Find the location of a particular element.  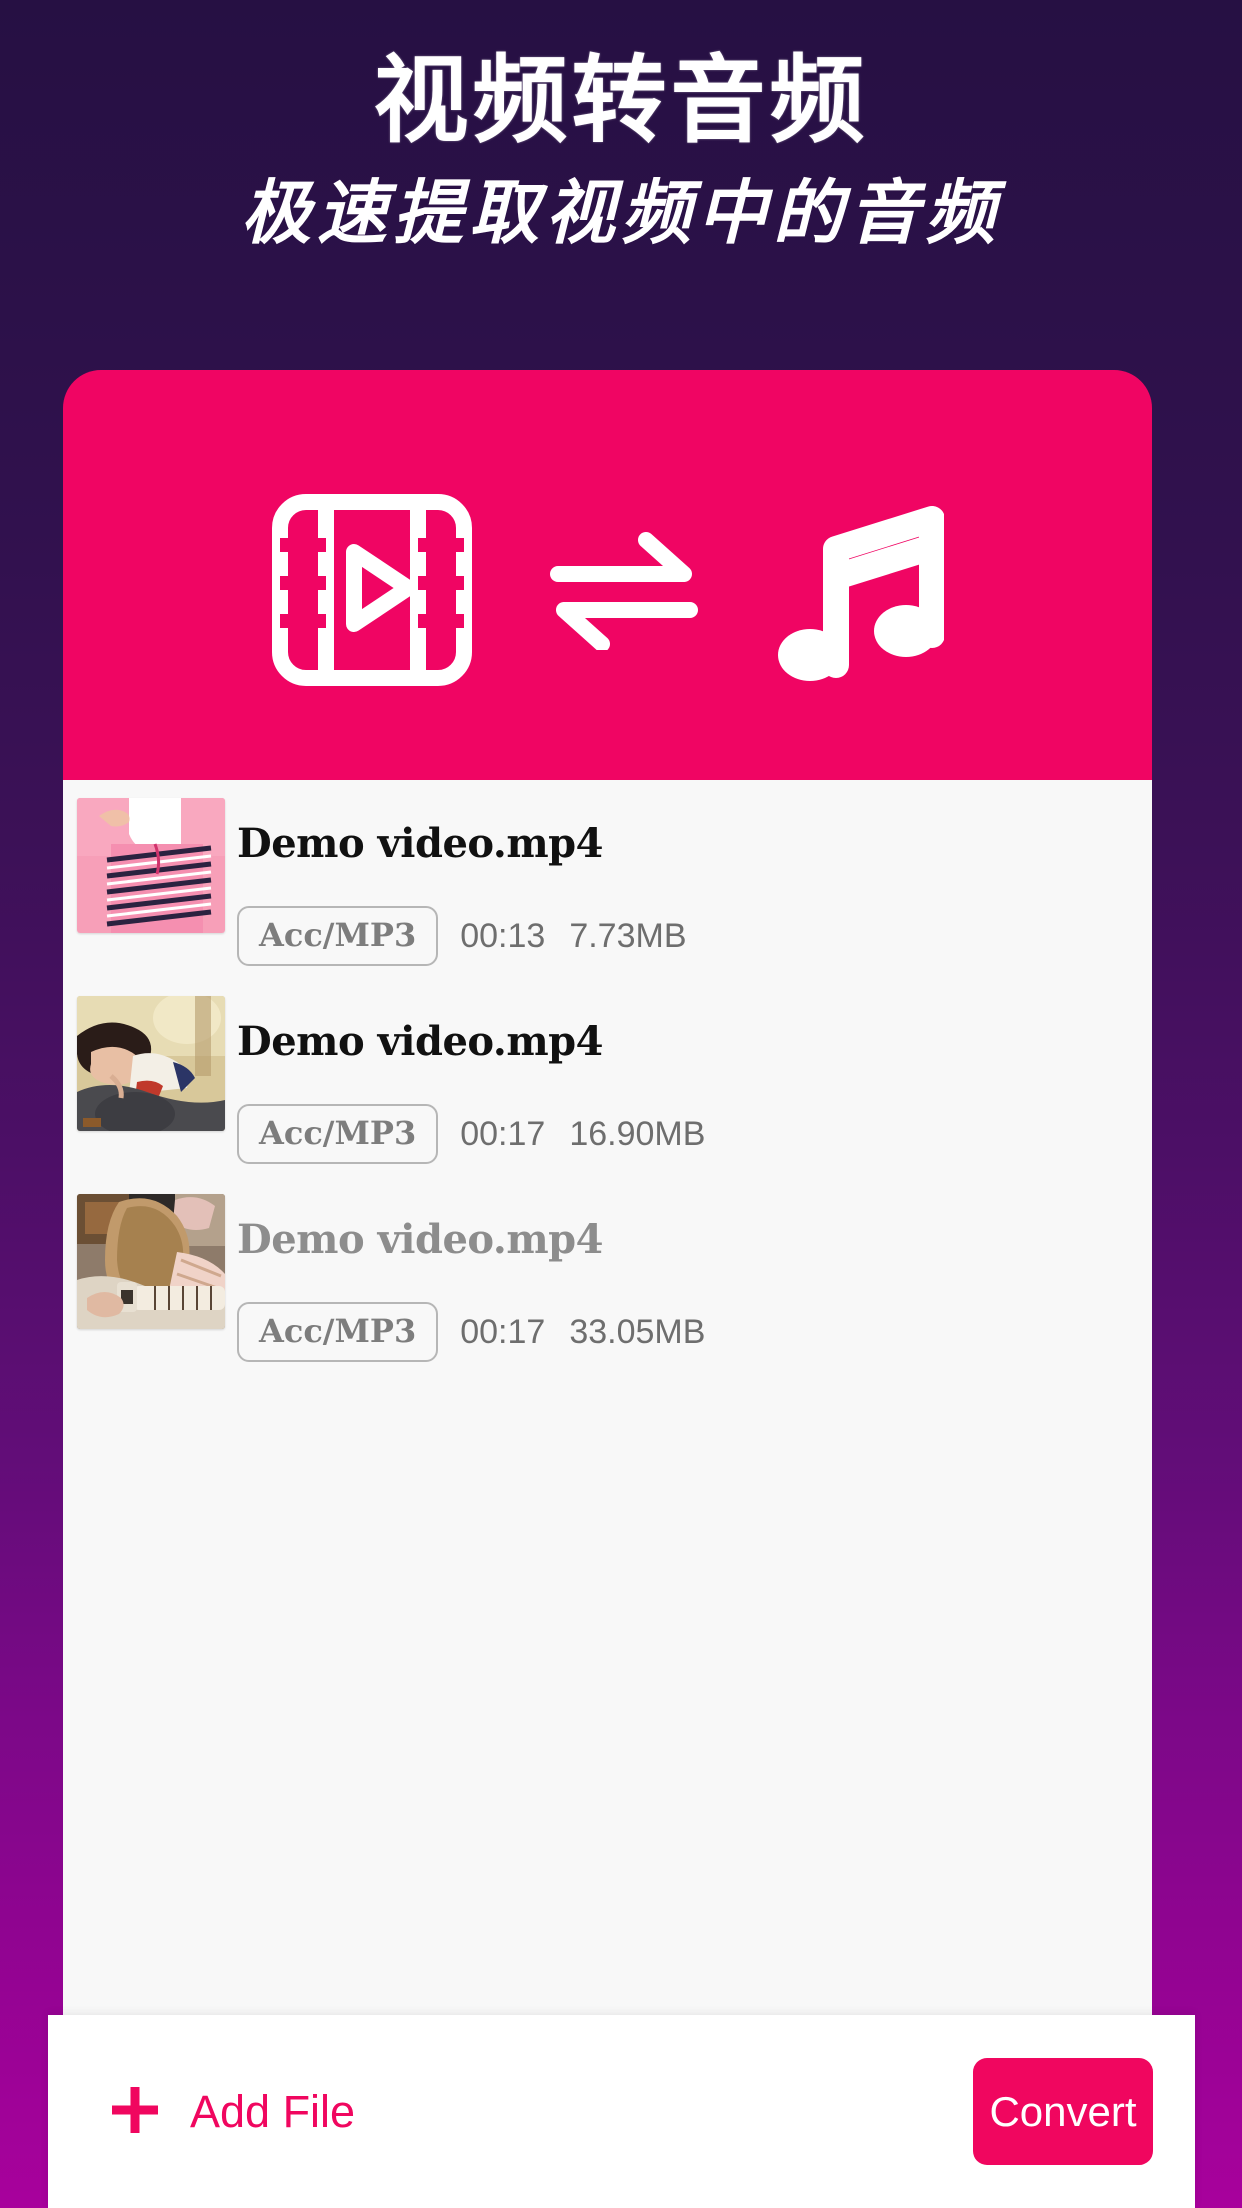

table-row: Demo video.mp4 Acc/MP3 00:13 7.73MB is located at coordinates (607, 879).